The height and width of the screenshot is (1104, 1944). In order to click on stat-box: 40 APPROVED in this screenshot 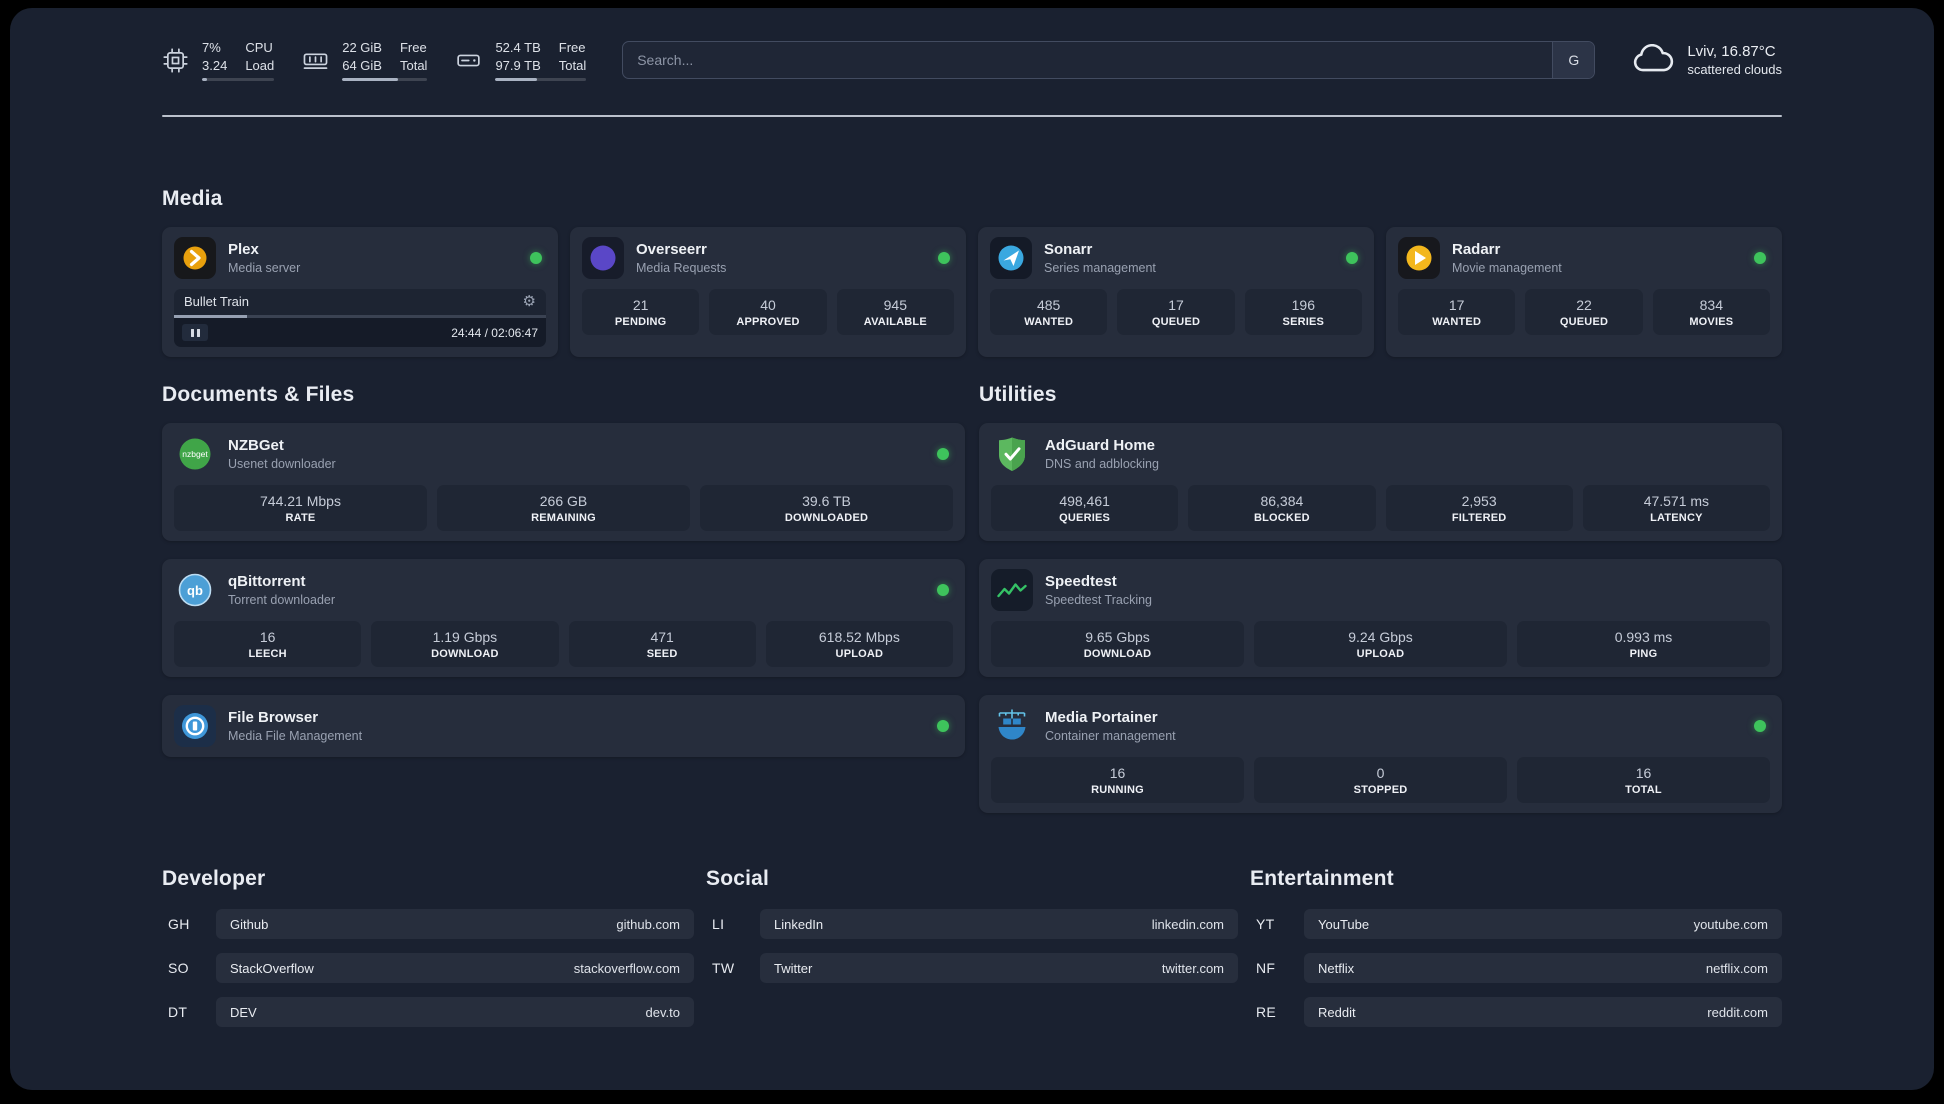, I will do `click(768, 312)`.